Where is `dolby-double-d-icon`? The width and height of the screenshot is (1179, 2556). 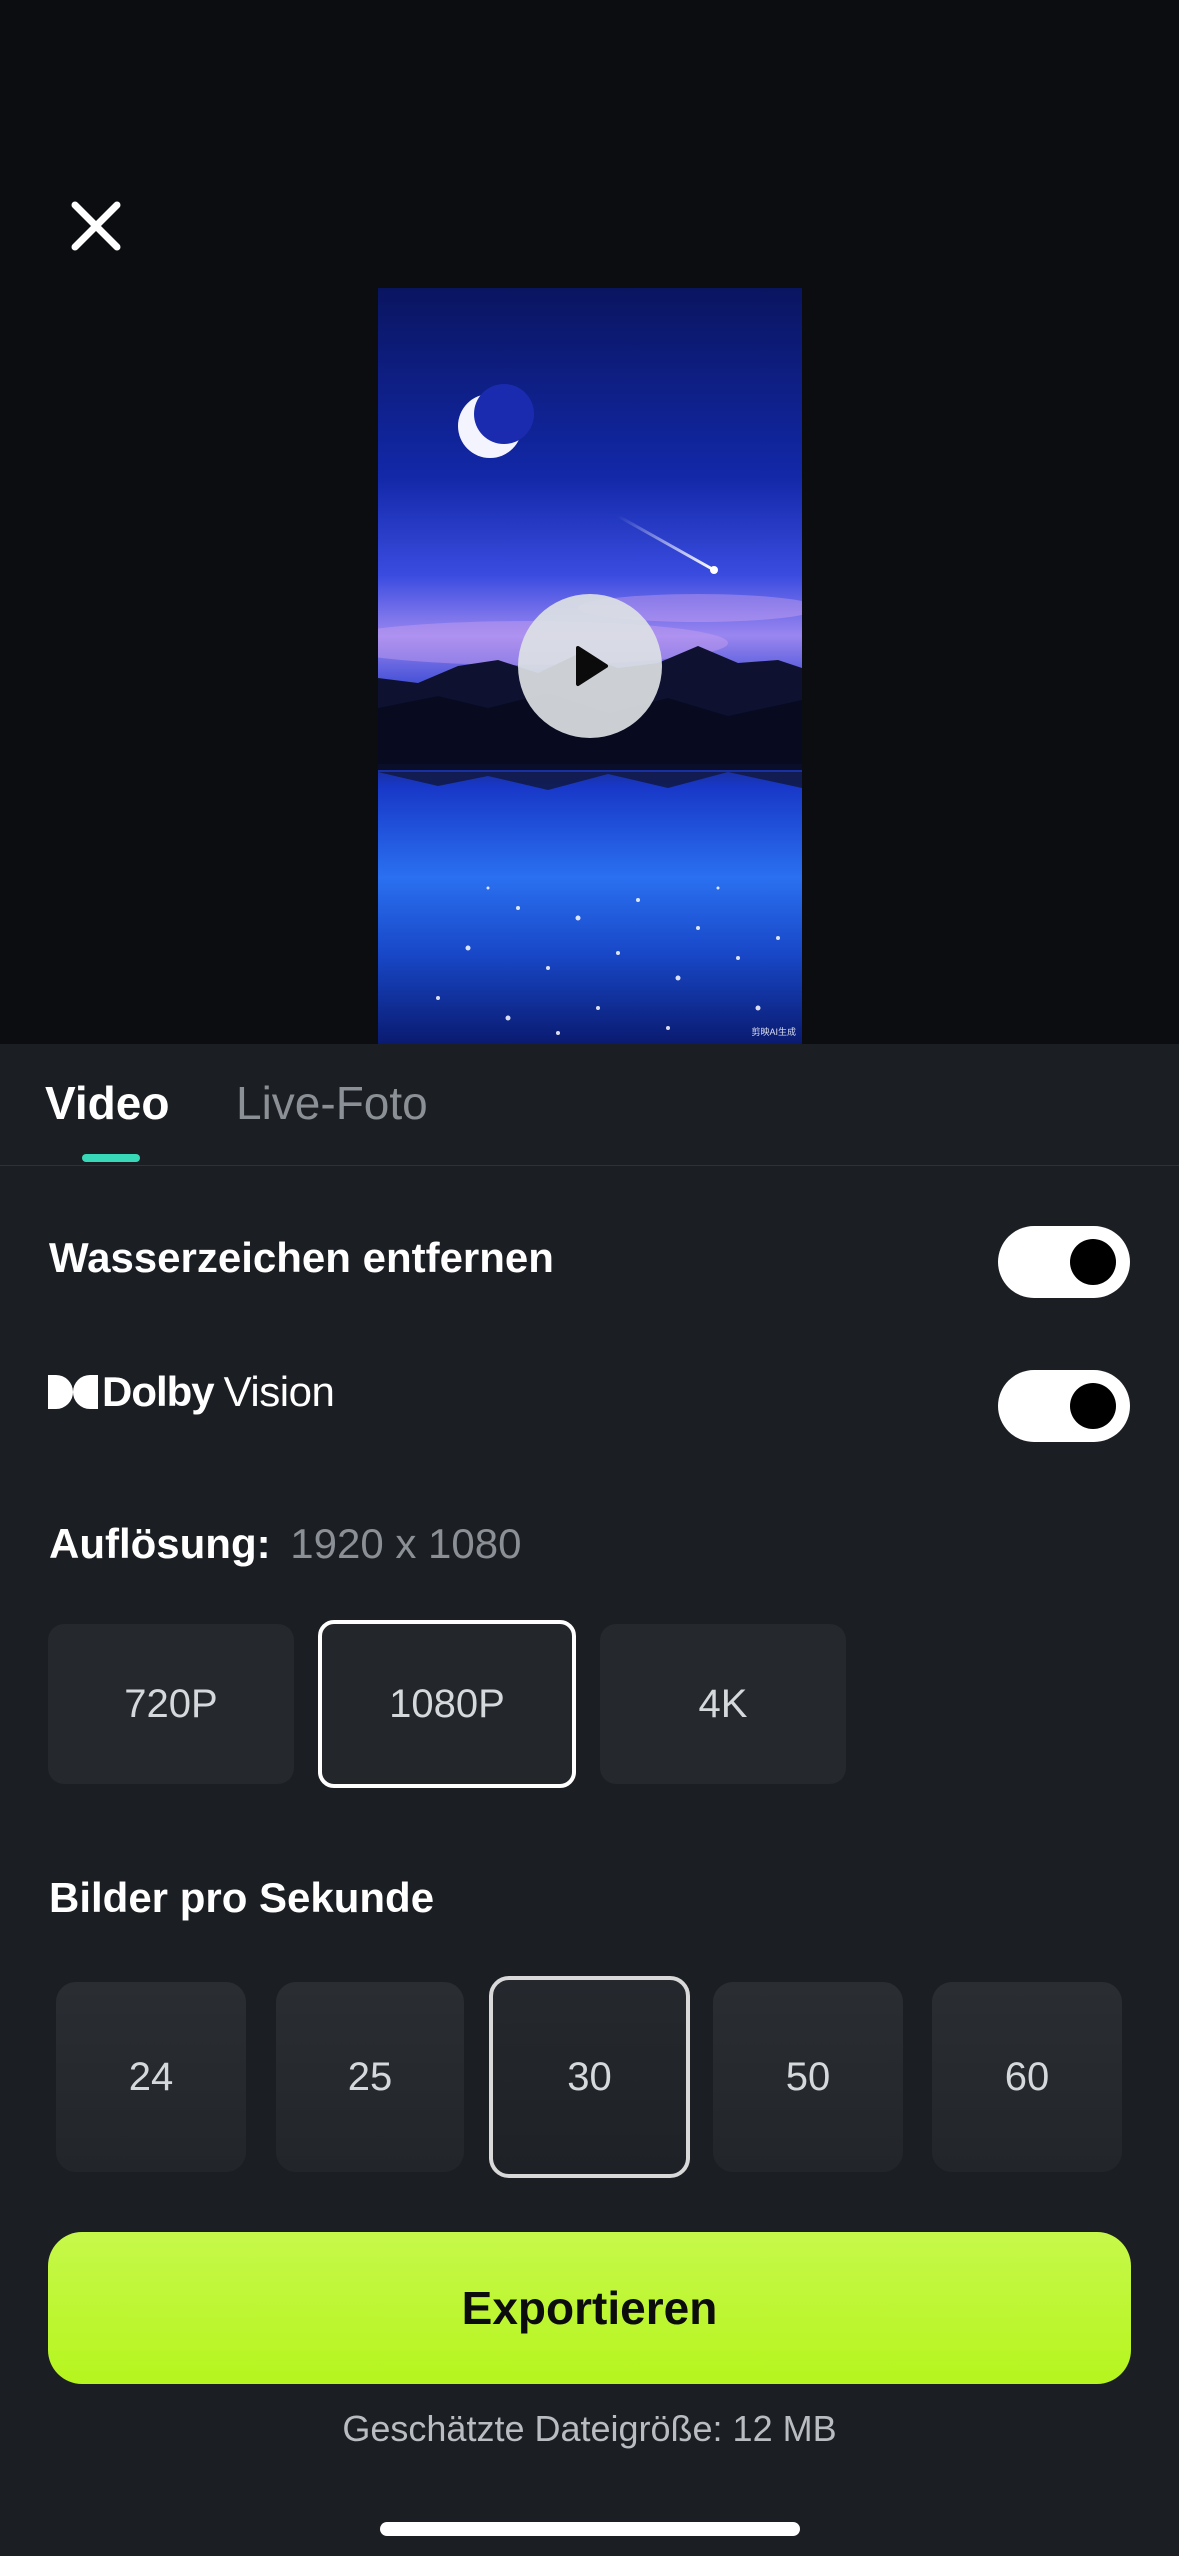 dolby-double-d-icon is located at coordinates (73, 1392).